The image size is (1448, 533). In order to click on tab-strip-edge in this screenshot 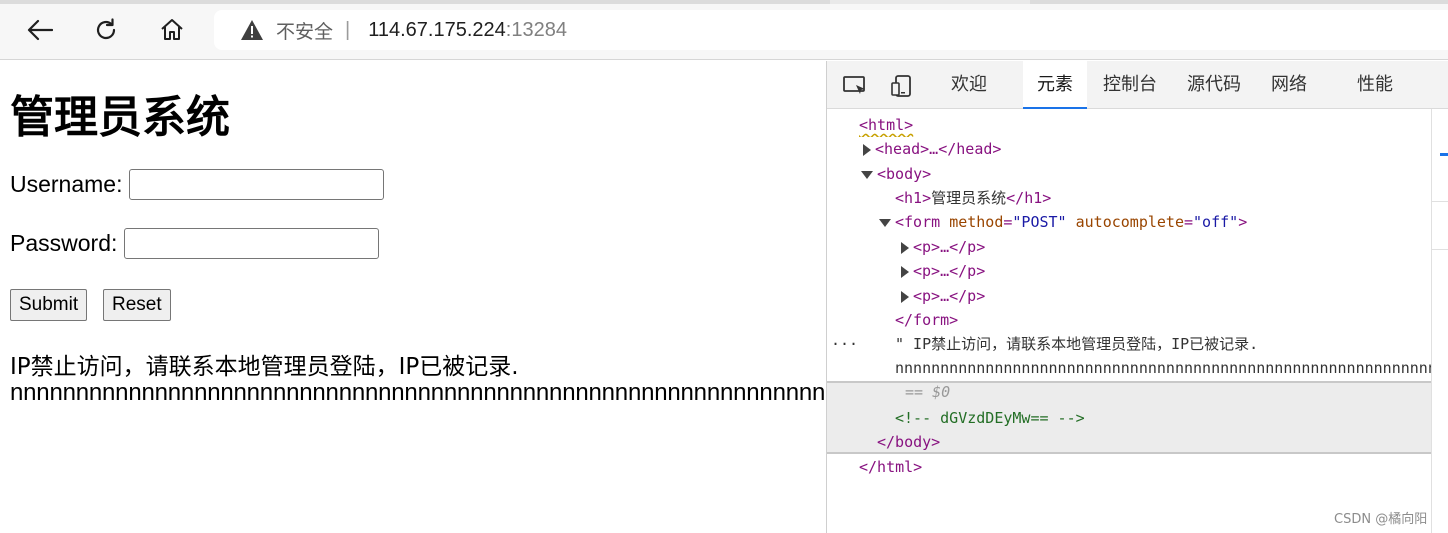, I will do `click(724, 2)`.